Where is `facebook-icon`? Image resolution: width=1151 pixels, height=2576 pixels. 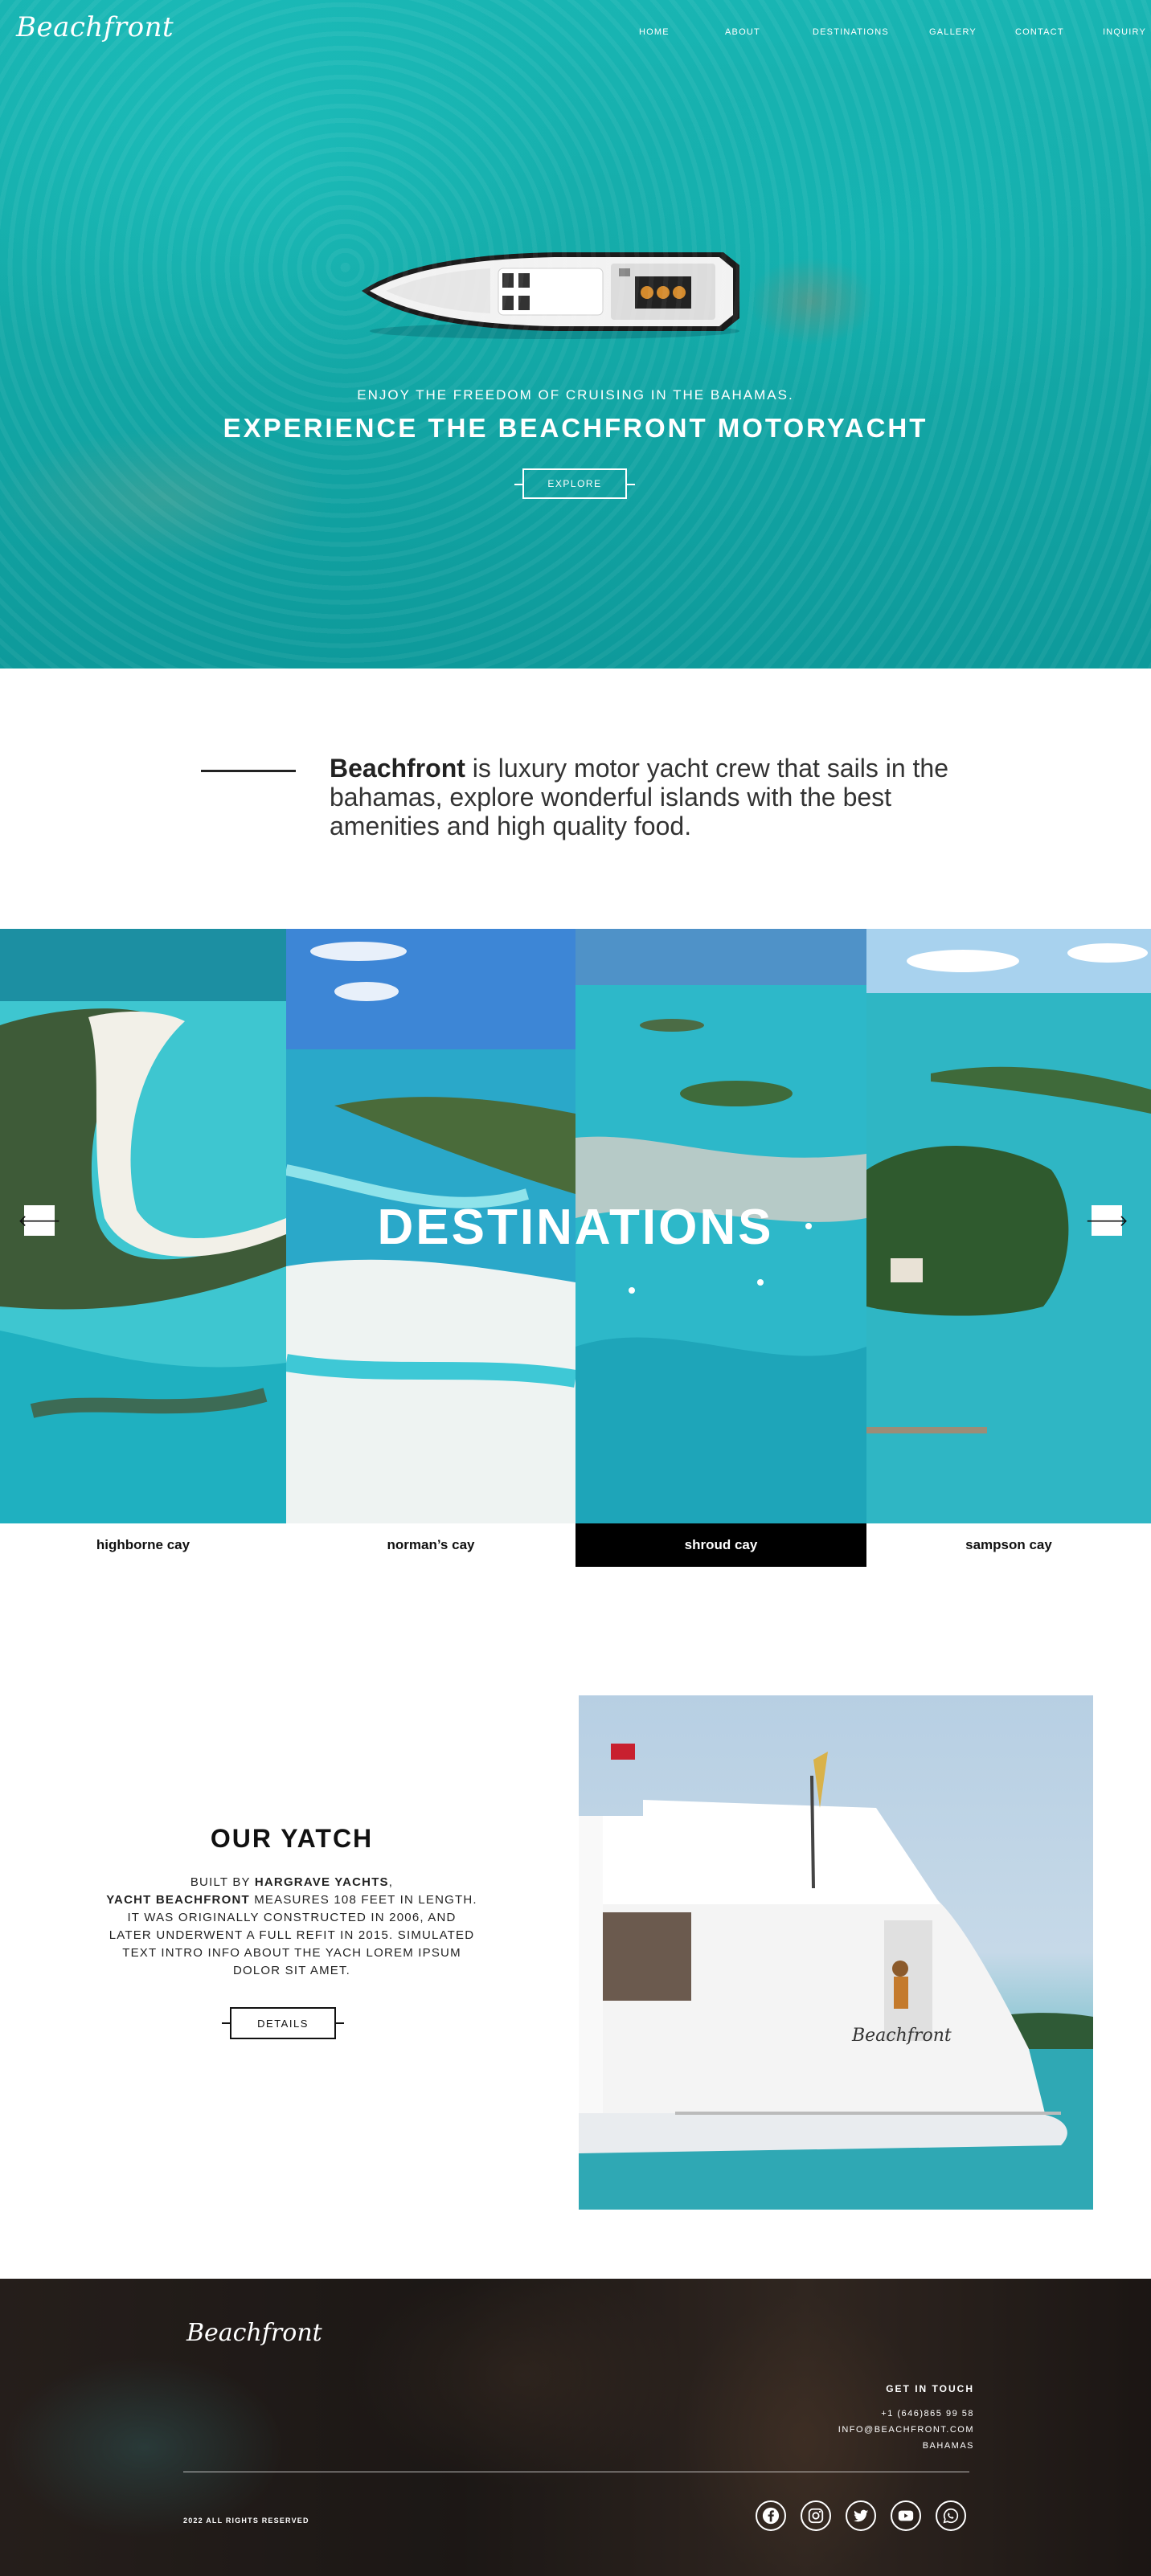 facebook-icon is located at coordinates (771, 2516).